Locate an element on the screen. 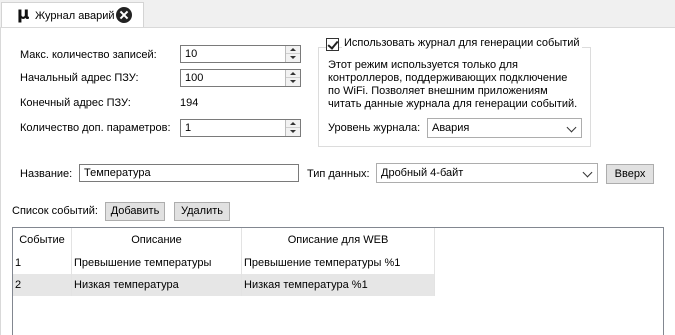  end-address-label: Конечный адрес ПЗУ: is located at coordinates (75, 103).